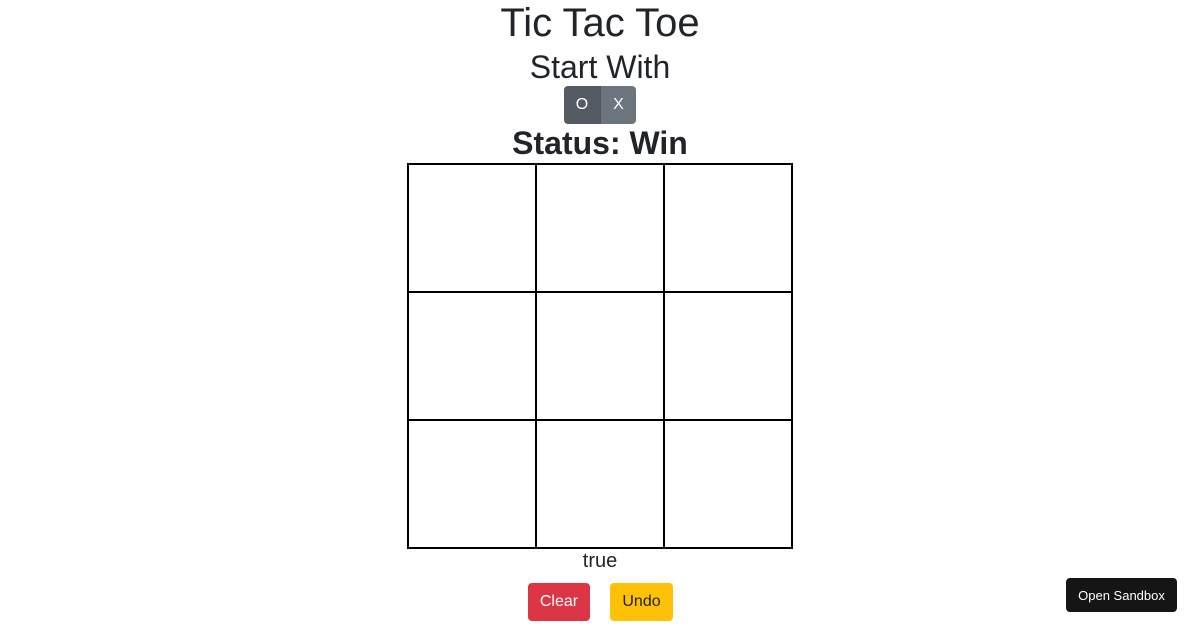  What do you see at coordinates (600, 561) in the screenshot?
I see `debug-flag-text: true` at bounding box center [600, 561].